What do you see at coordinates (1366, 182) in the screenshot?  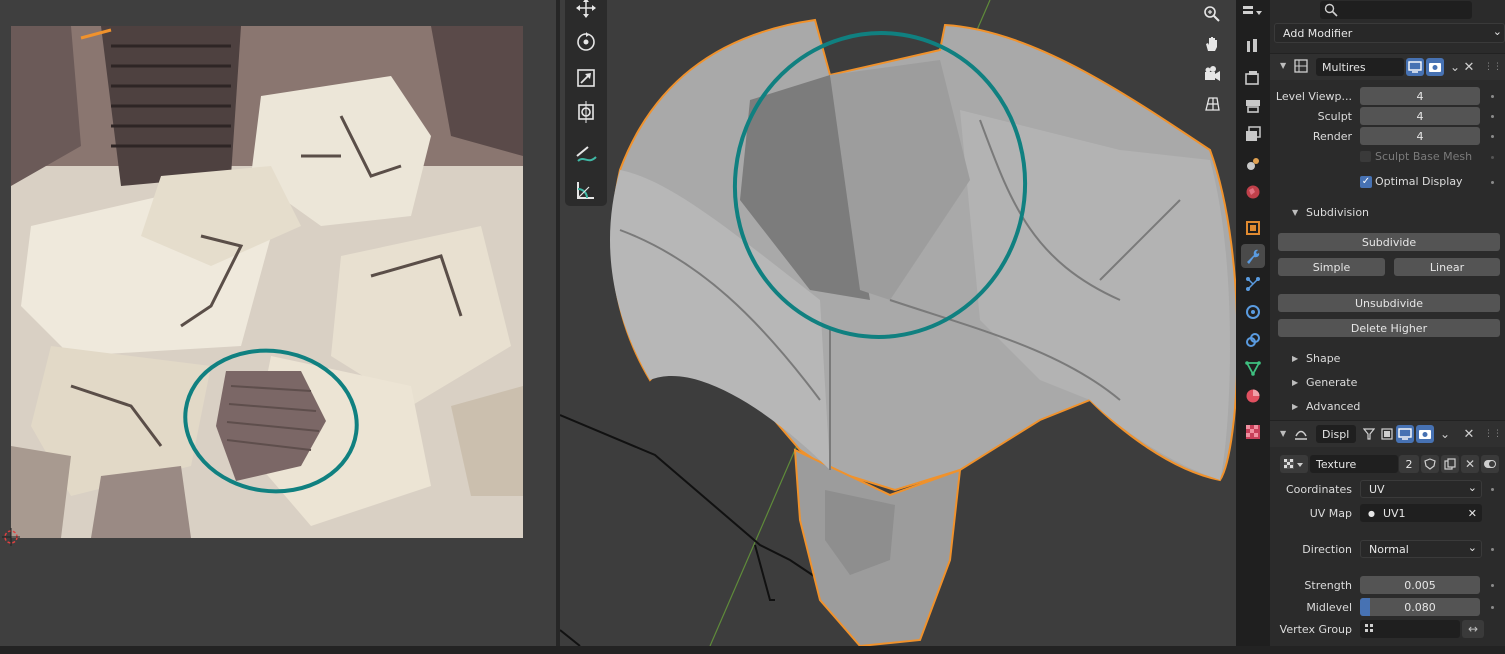 I see `optimal-display-checkbox: ✓` at bounding box center [1366, 182].